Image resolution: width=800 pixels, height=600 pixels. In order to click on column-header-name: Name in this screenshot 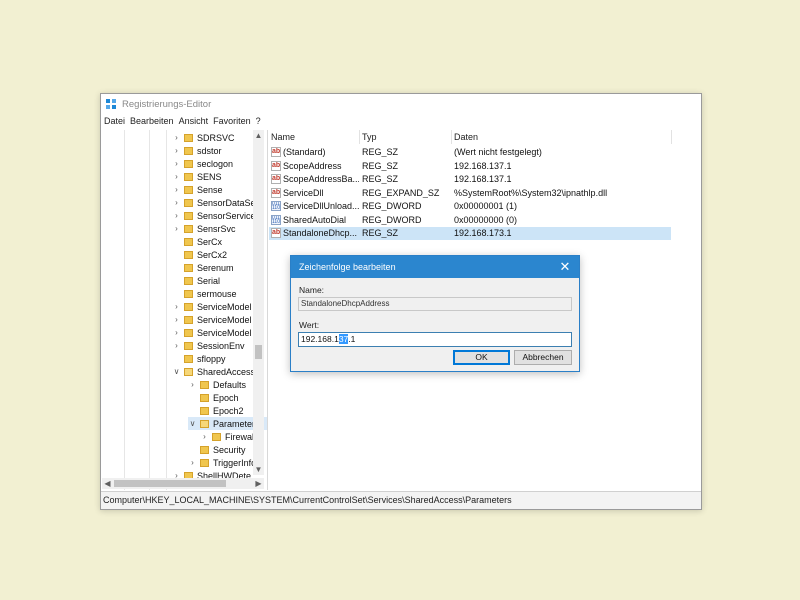, I will do `click(283, 137)`.